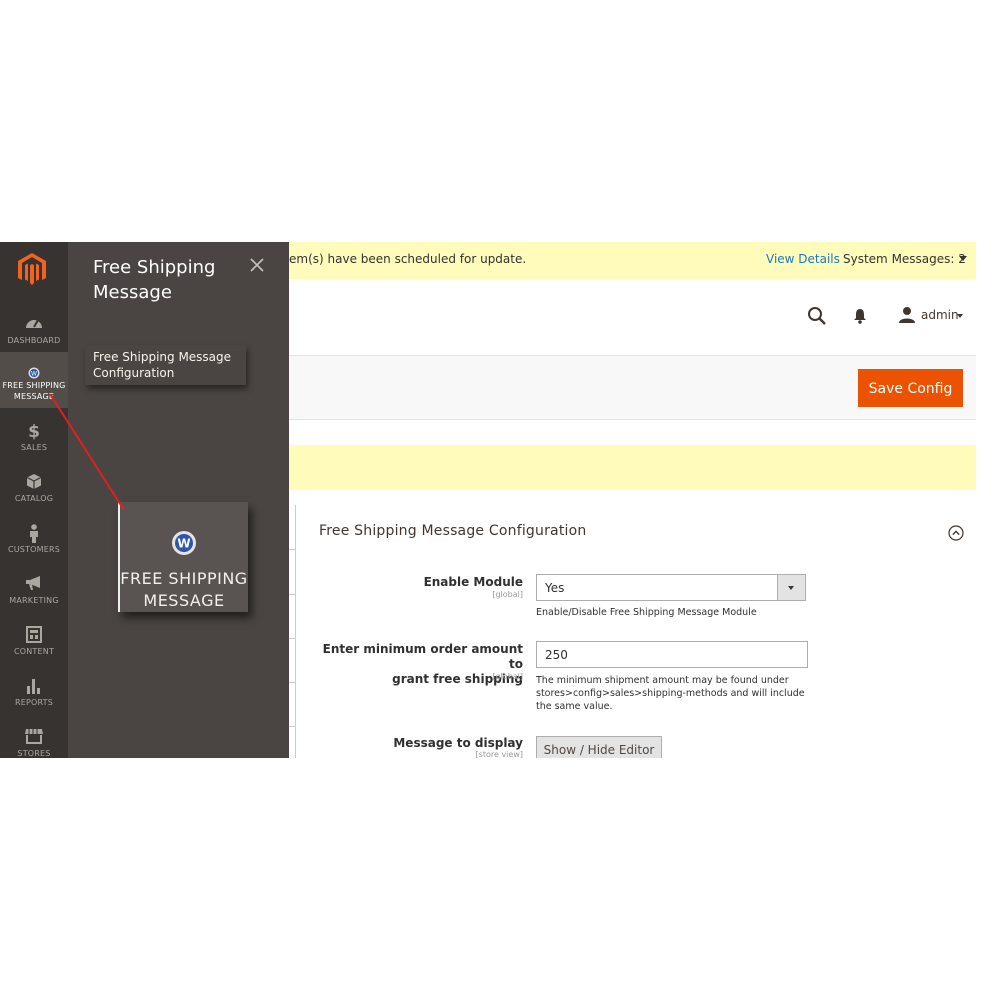  Describe the element at coordinates (34, 534) in the screenshot. I see `person-icon` at that location.